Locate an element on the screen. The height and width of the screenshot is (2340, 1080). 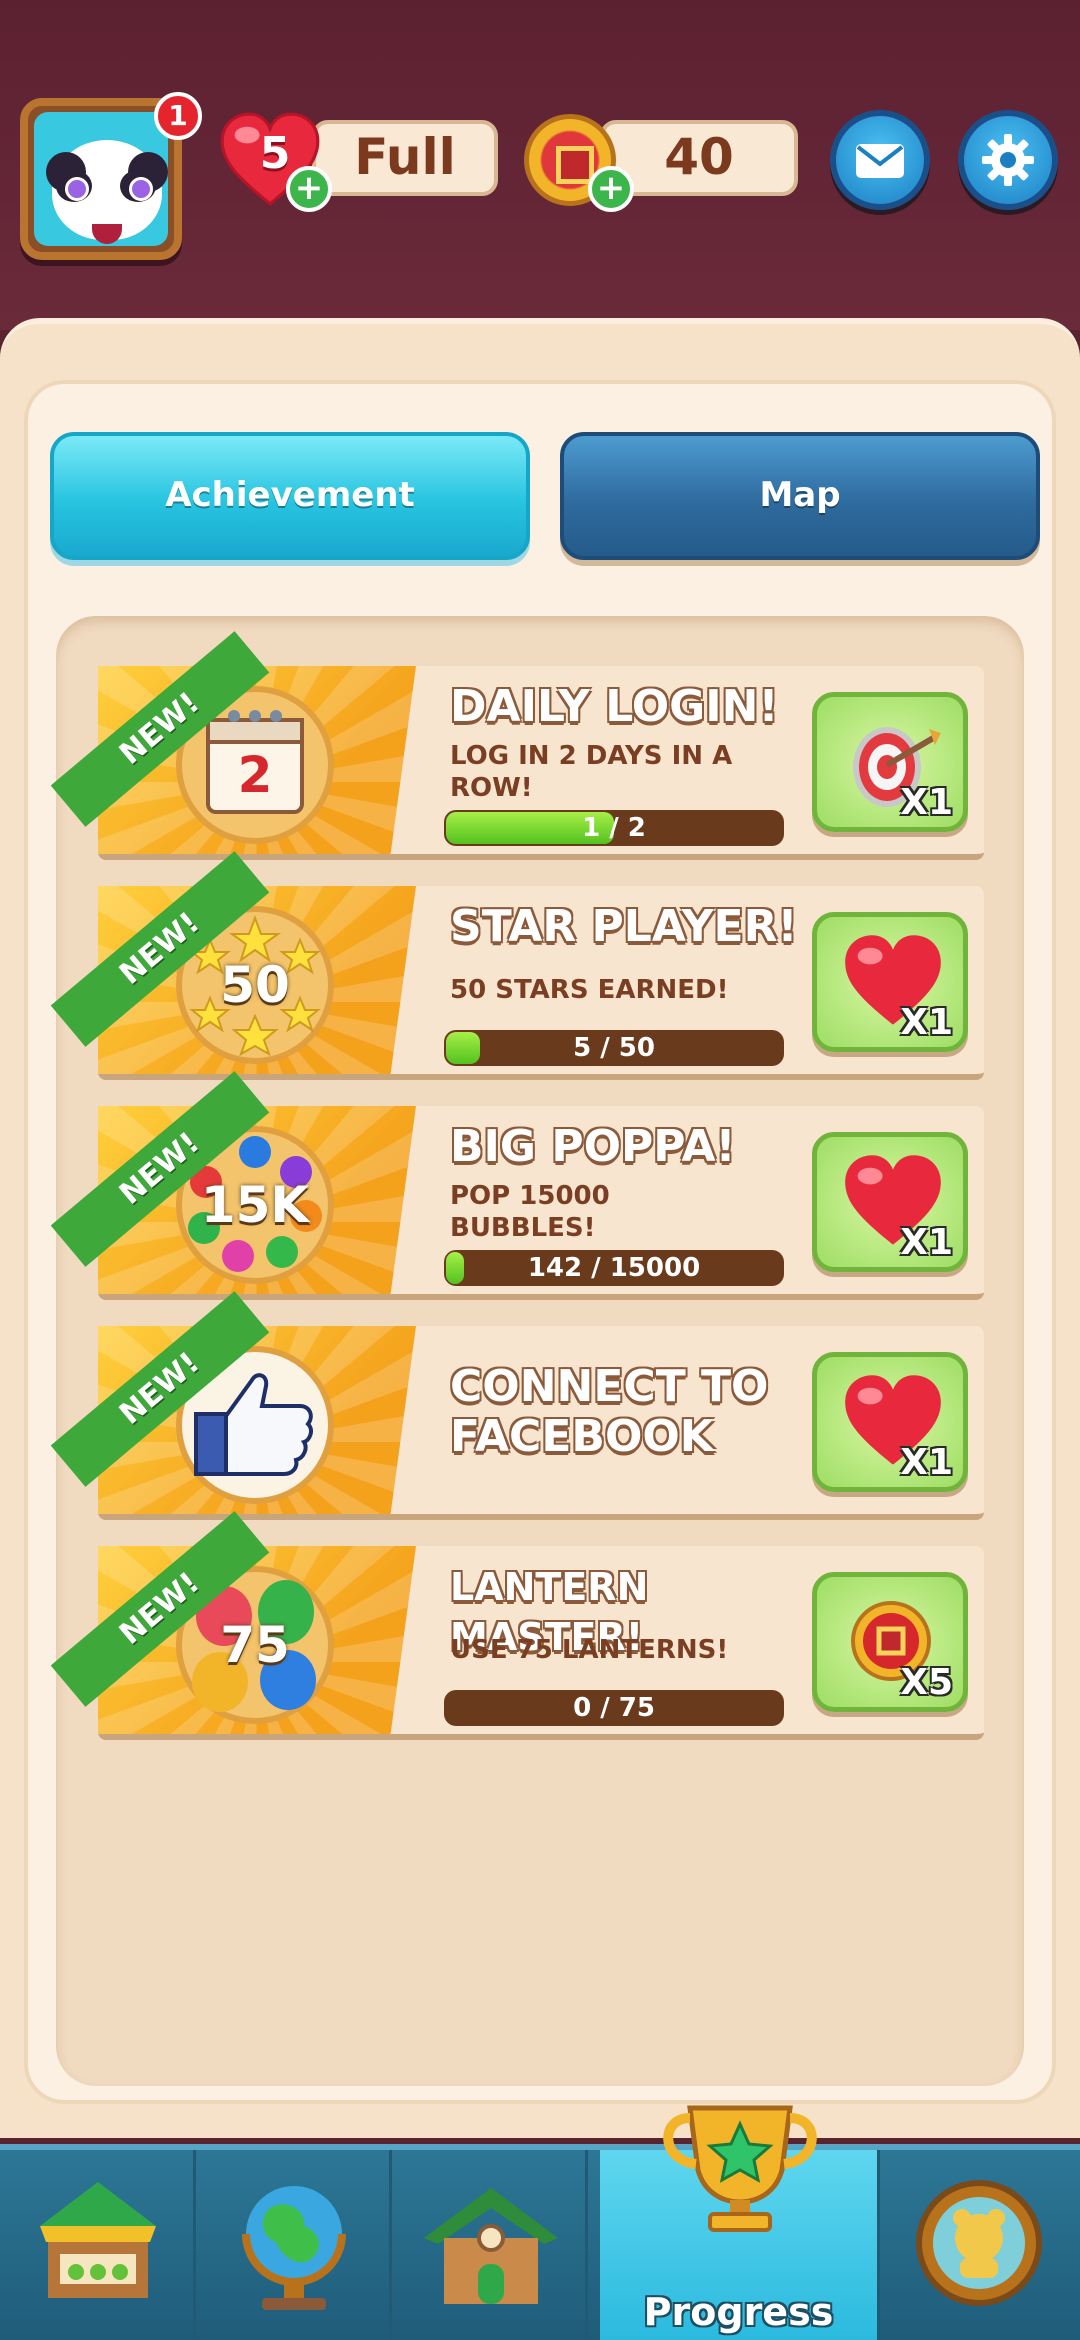
nav-collection is located at coordinates (980, 2245).